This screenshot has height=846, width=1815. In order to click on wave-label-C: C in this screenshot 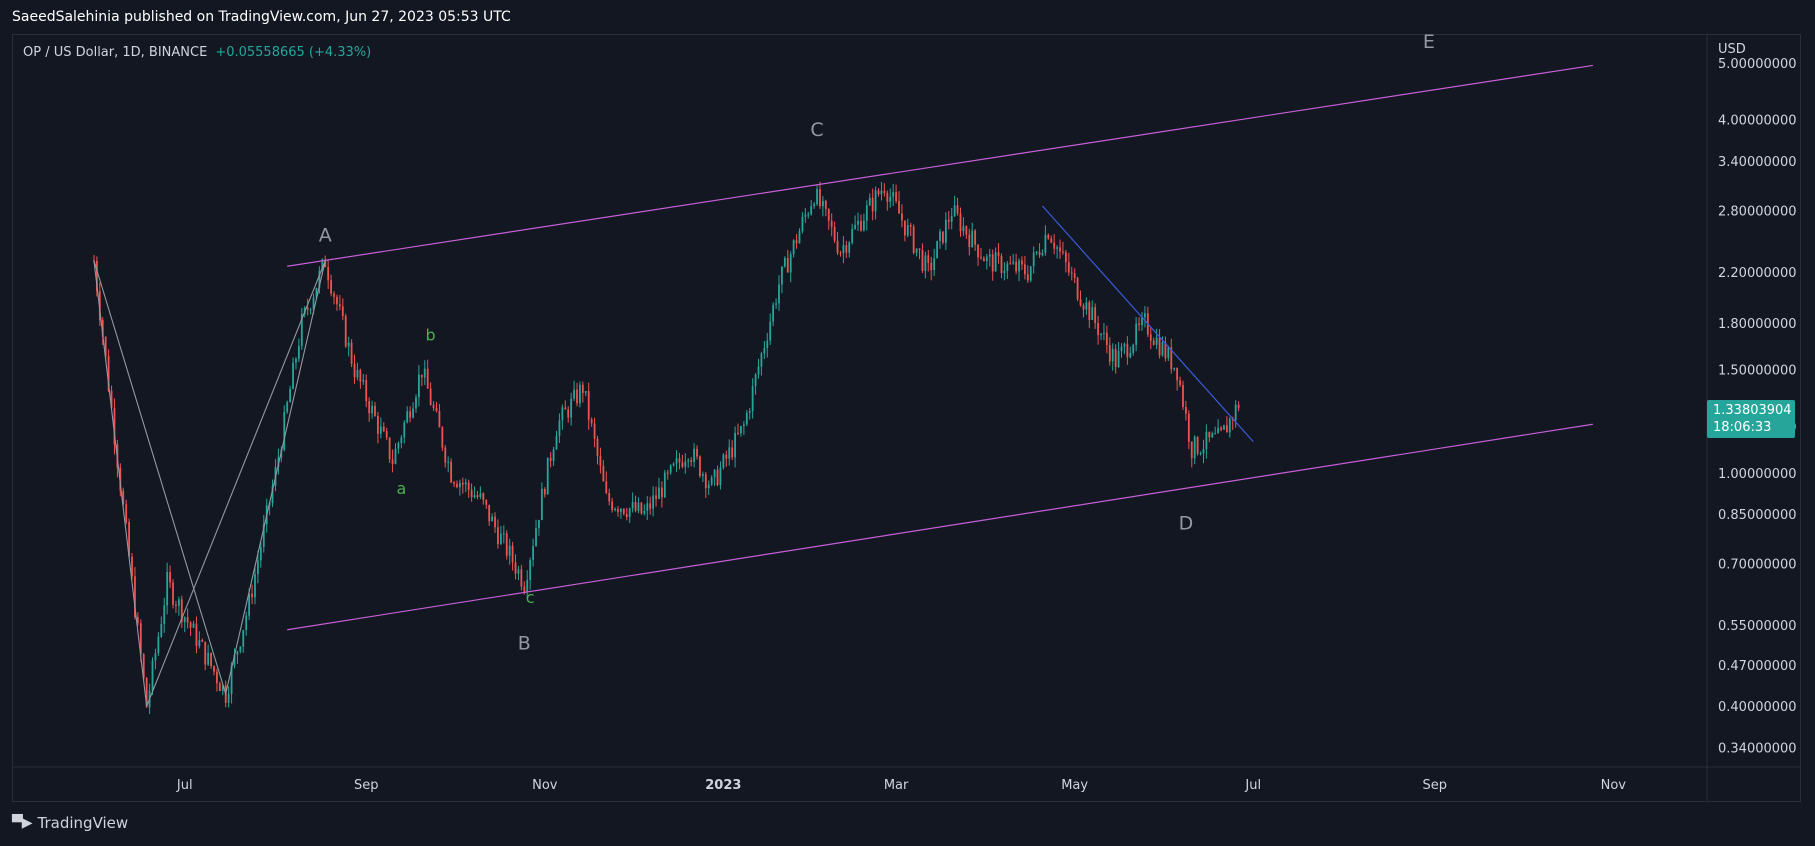, I will do `click(816, 130)`.